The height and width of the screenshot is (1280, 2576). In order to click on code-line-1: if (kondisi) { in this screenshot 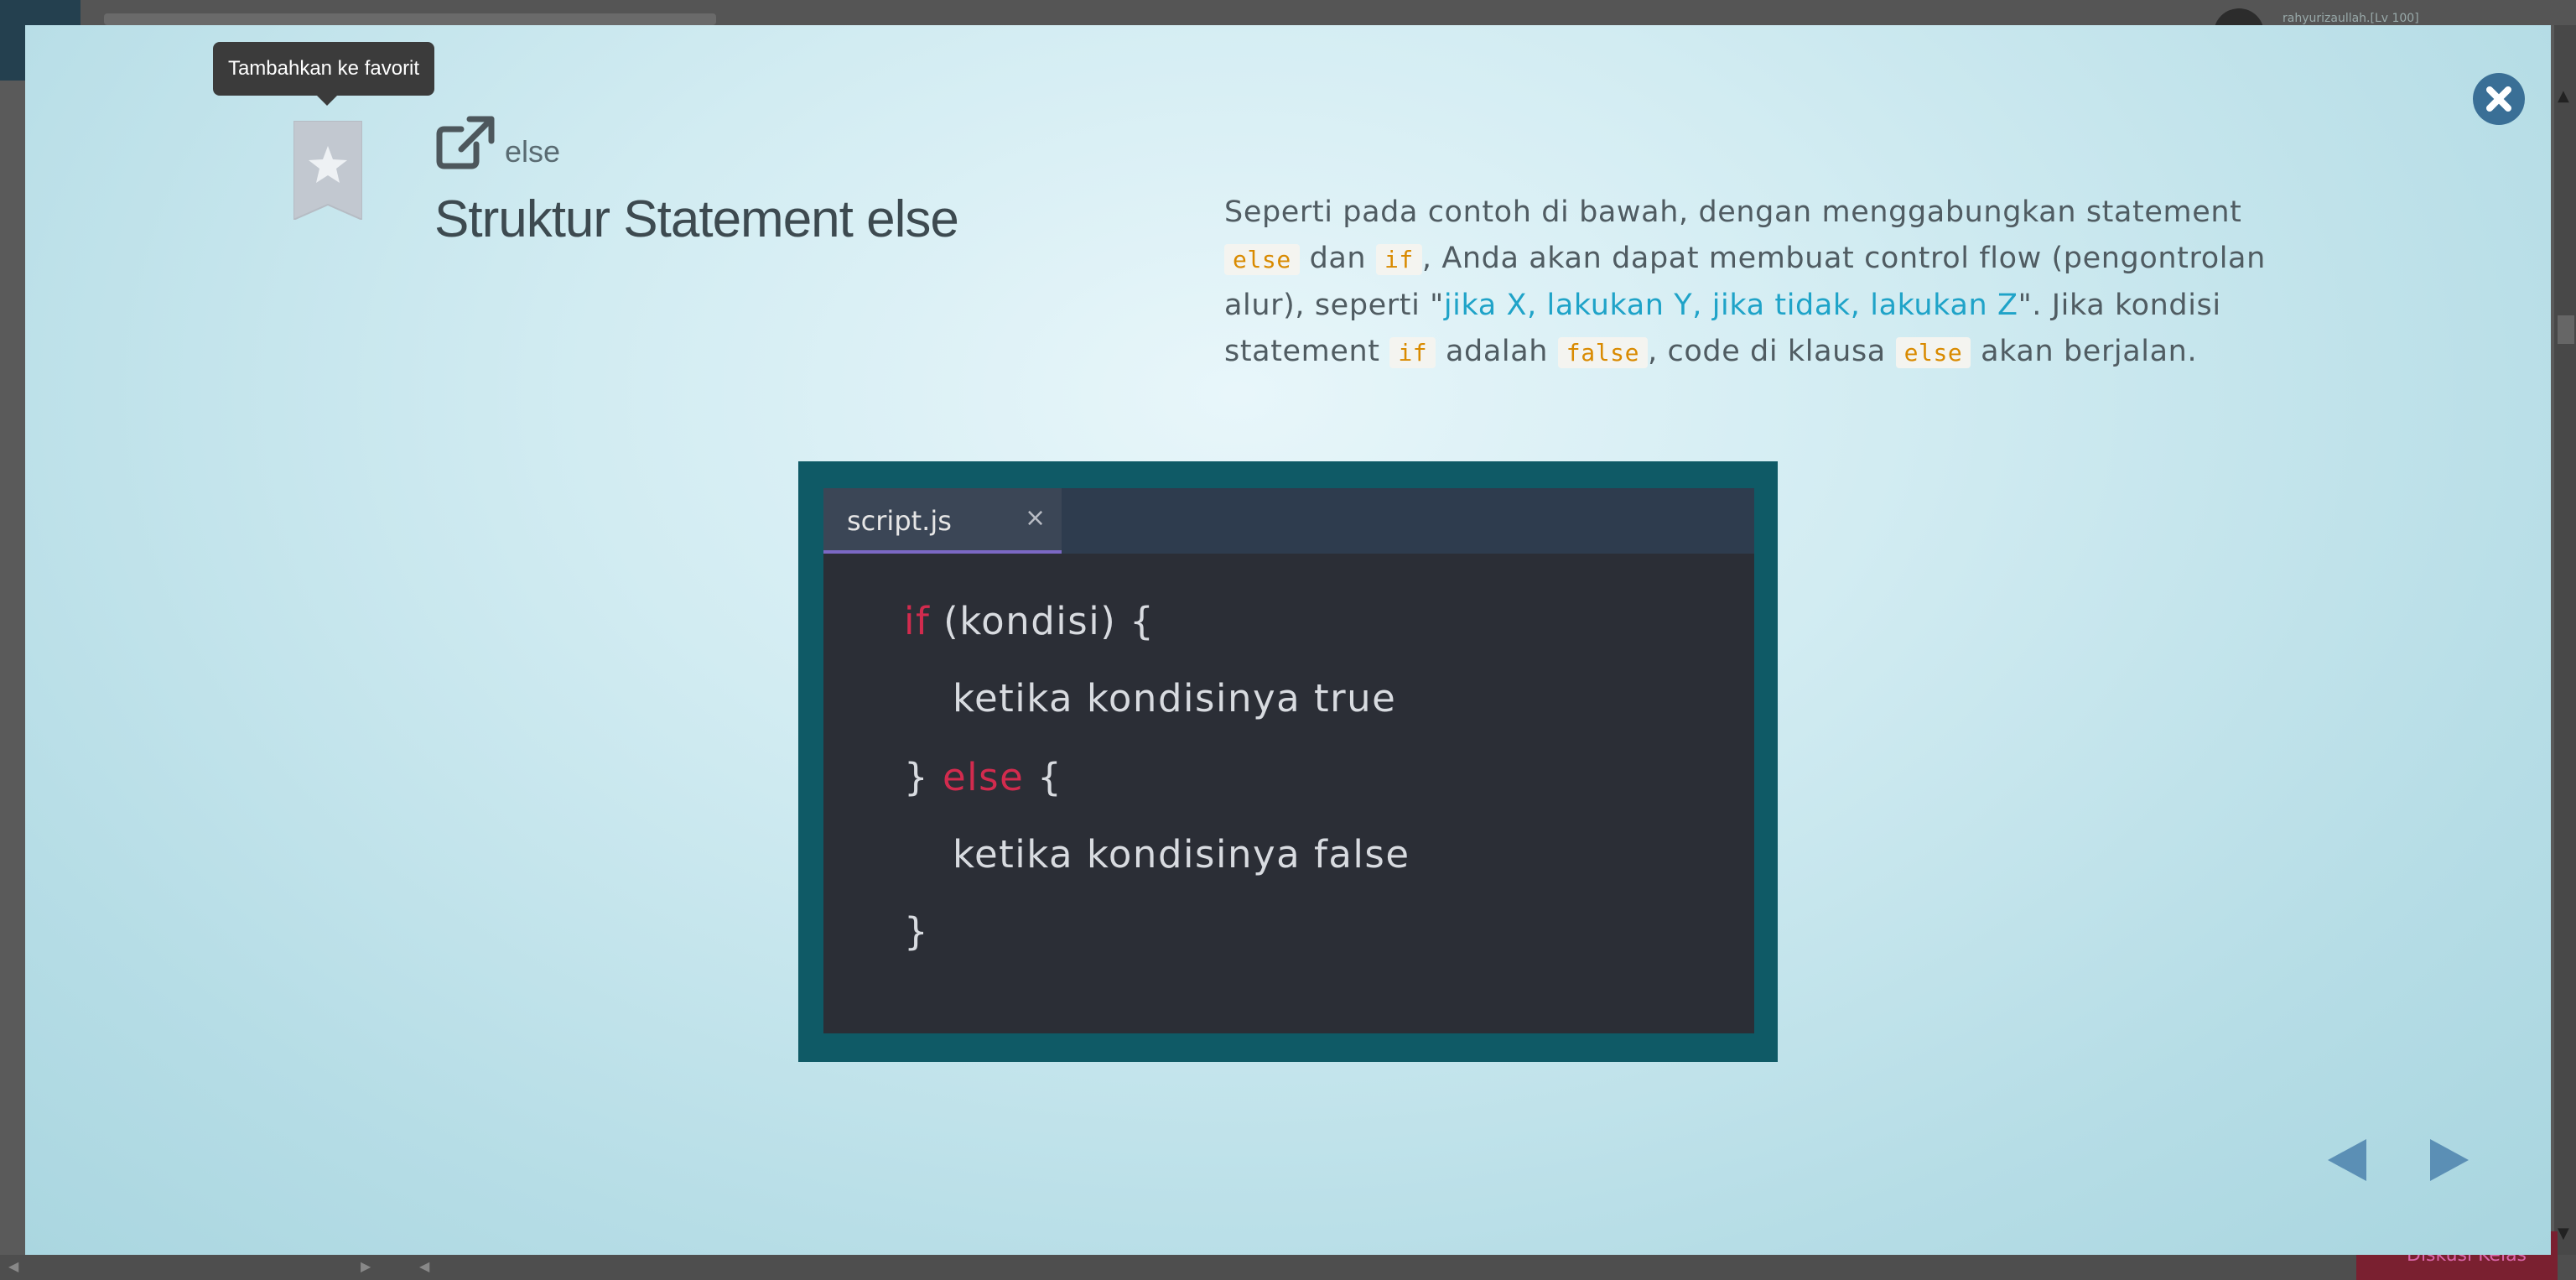, I will do `click(1029, 621)`.